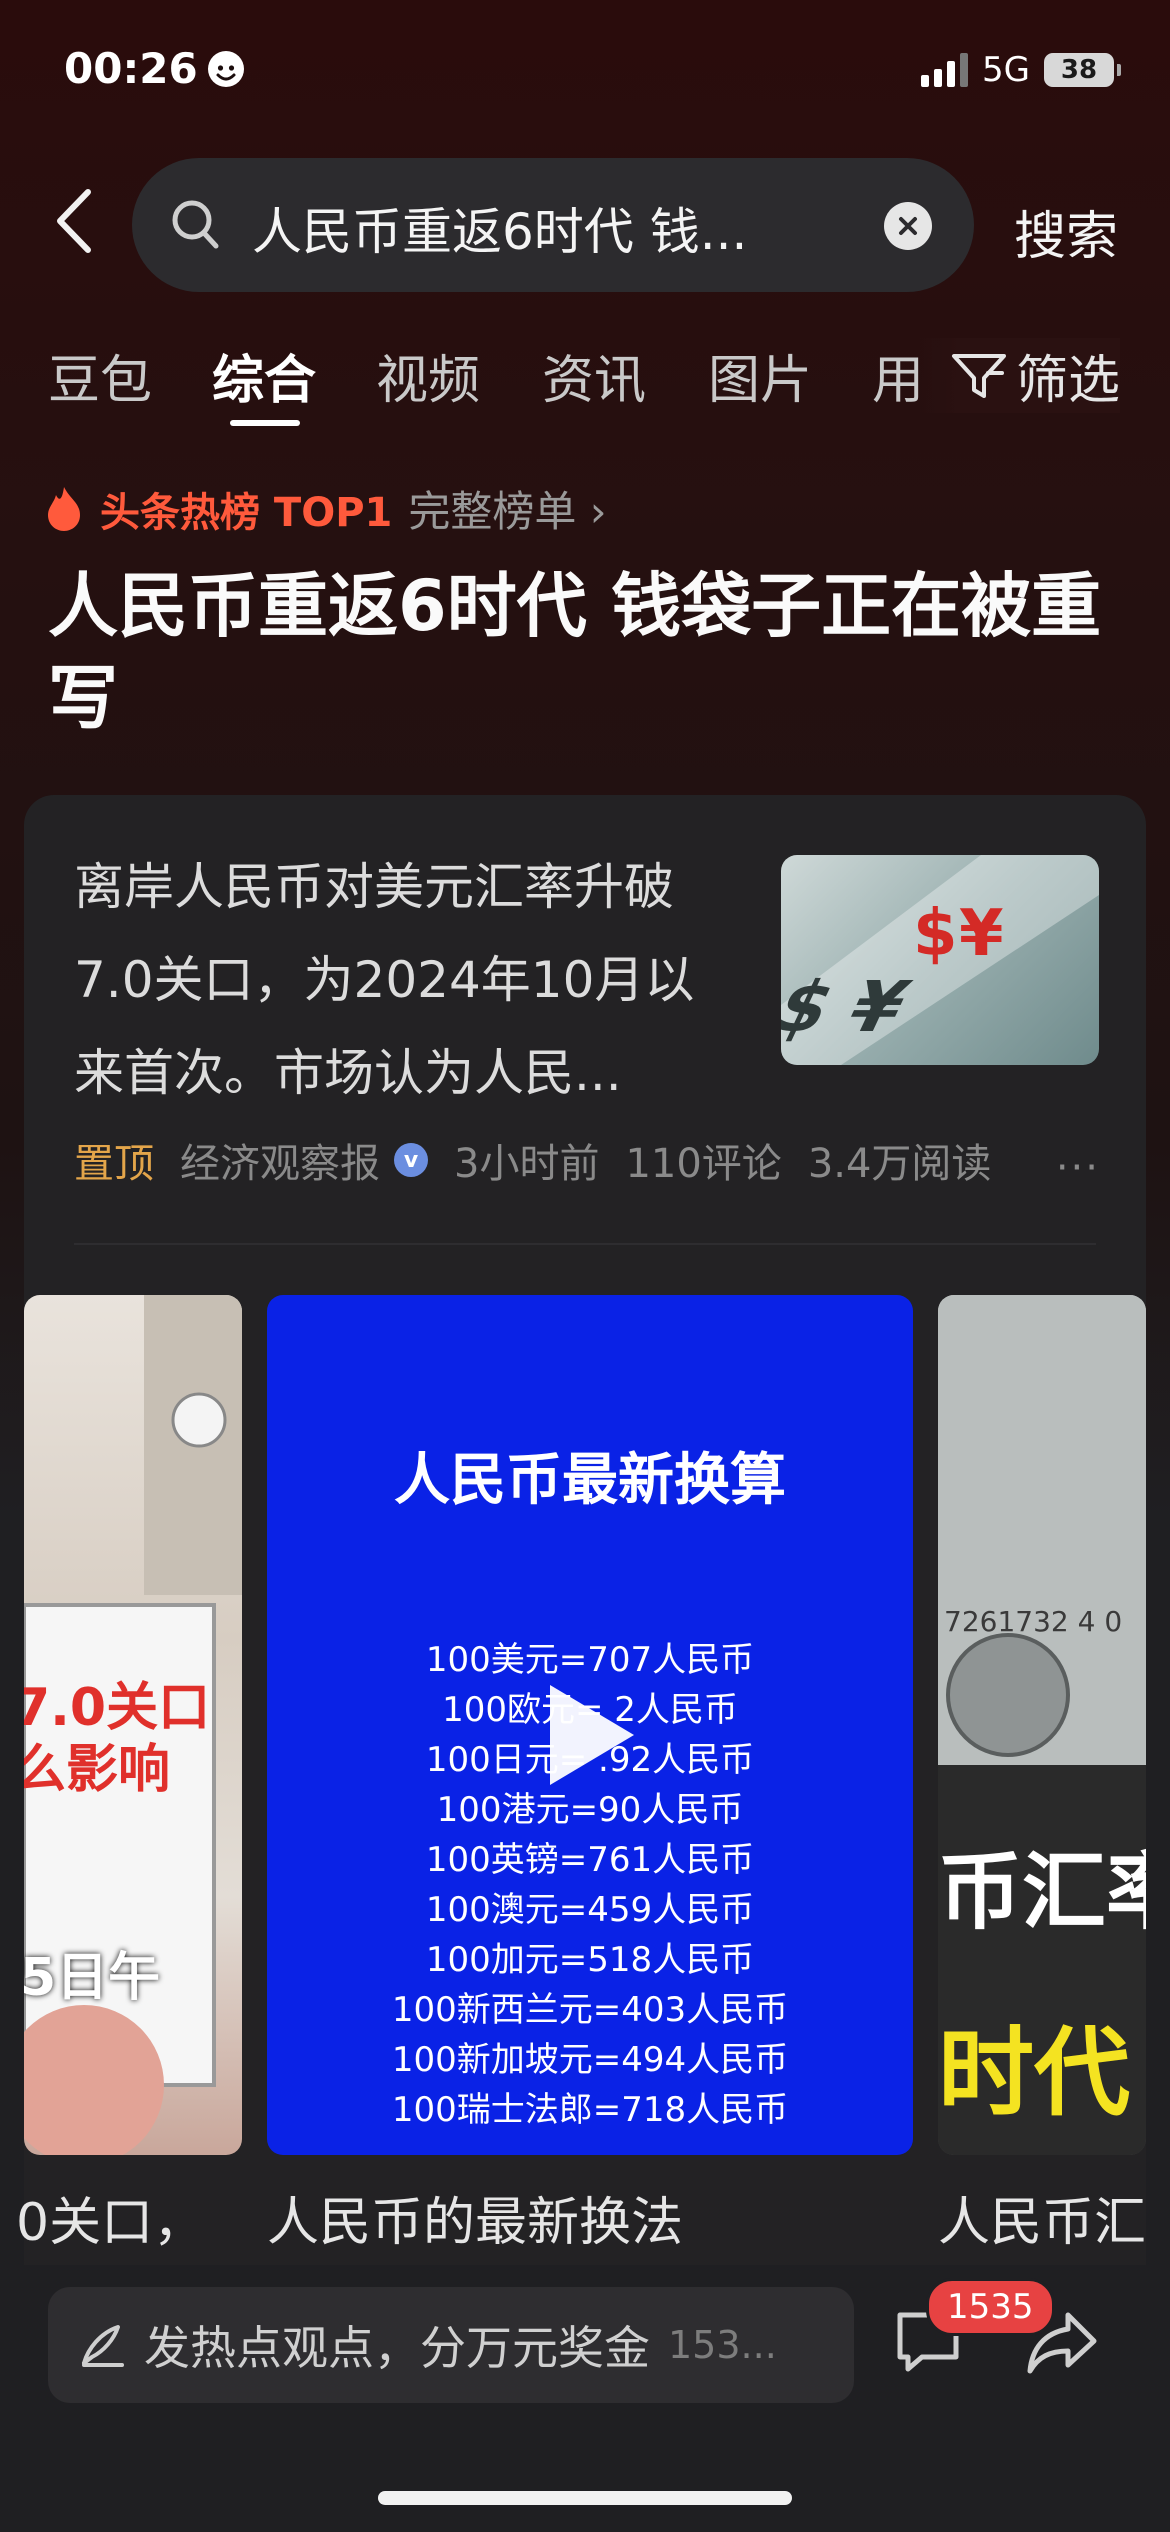  Describe the element at coordinates (590, 1660) in the screenshot. I see `exchange-rate-line: 100美元=707人民币` at that location.